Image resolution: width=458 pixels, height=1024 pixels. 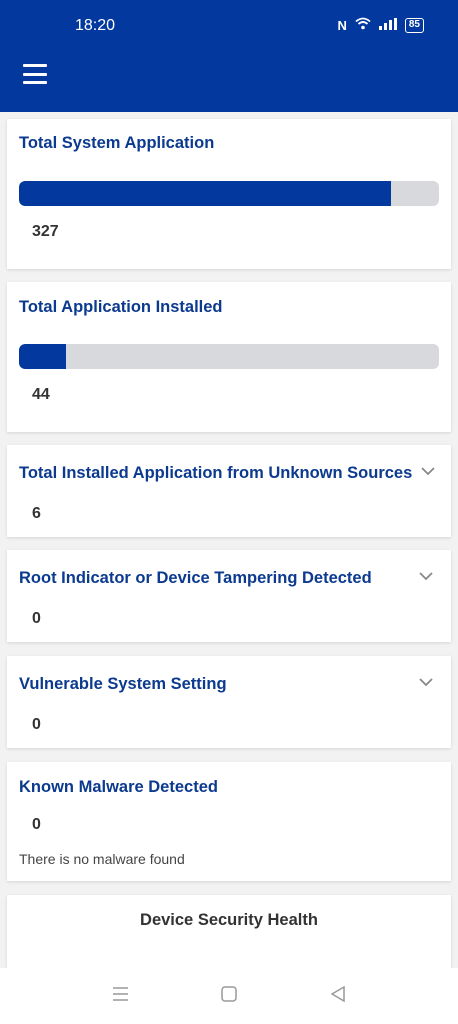 I want to click on status-icons: N 85, so click(x=380, y=25).